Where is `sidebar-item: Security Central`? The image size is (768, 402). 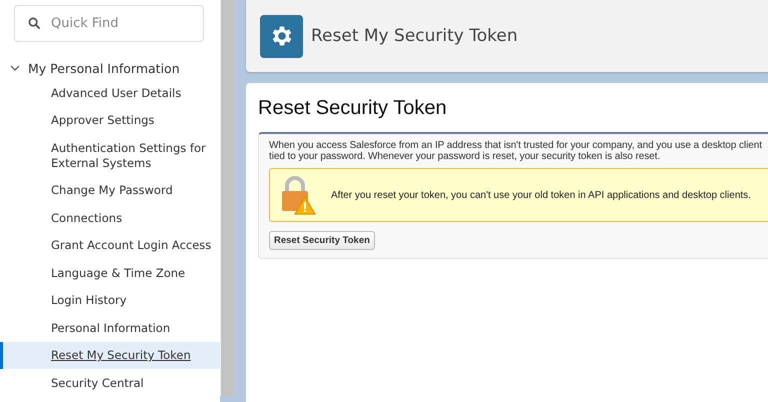 sidebar-item: Security Central is located at coordinates (110, 383).